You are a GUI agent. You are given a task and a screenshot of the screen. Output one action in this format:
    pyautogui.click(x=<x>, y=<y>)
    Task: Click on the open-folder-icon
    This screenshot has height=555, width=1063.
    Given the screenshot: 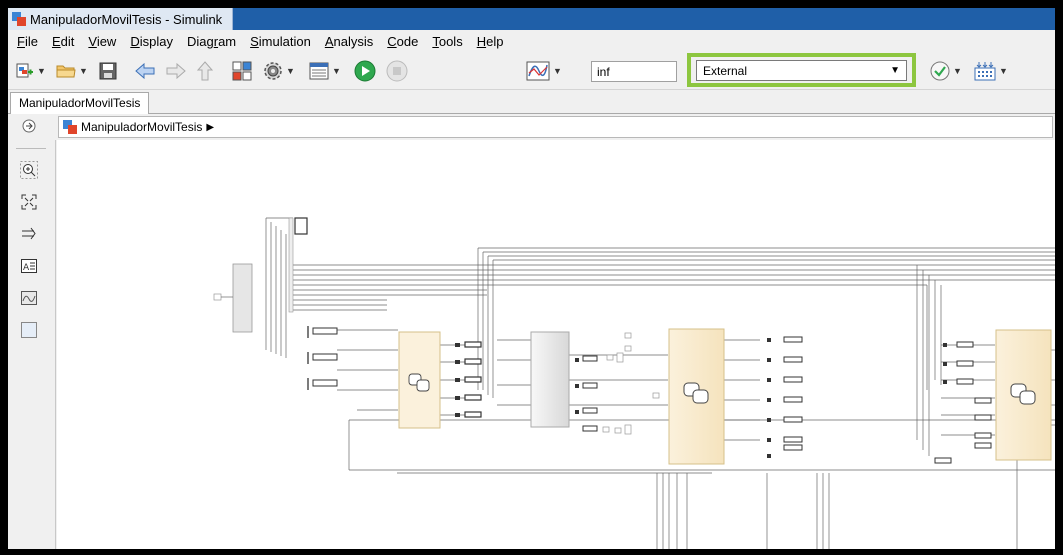 What is the action you would take?
    pyautogui.click(x=66, y=71)
    